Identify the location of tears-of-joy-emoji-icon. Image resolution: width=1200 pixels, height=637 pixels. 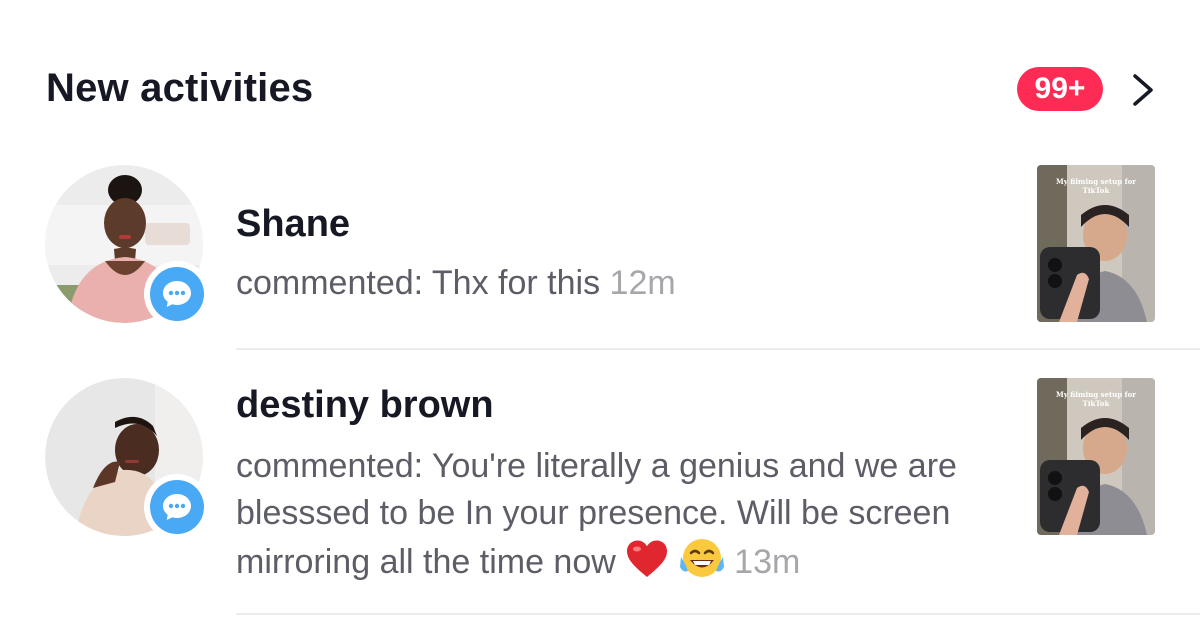
(701, 558).